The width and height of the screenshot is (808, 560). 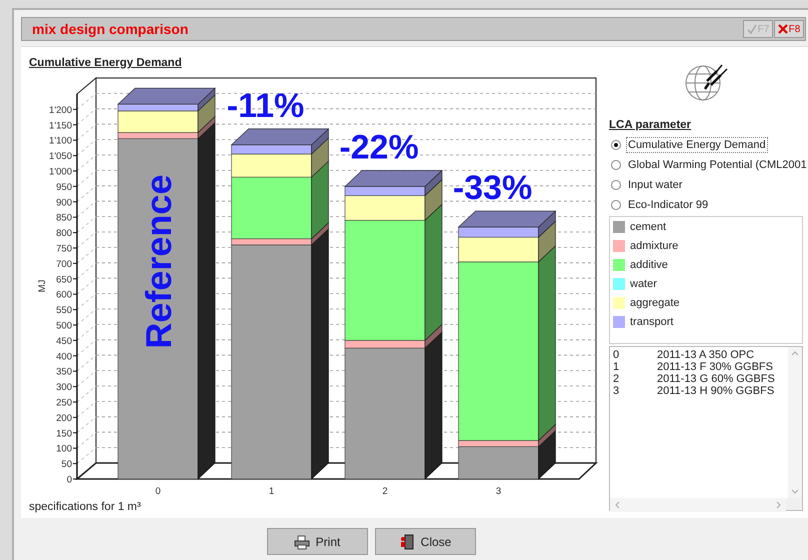 I want to click on tick-label: 650, so click(x=64, y=280).